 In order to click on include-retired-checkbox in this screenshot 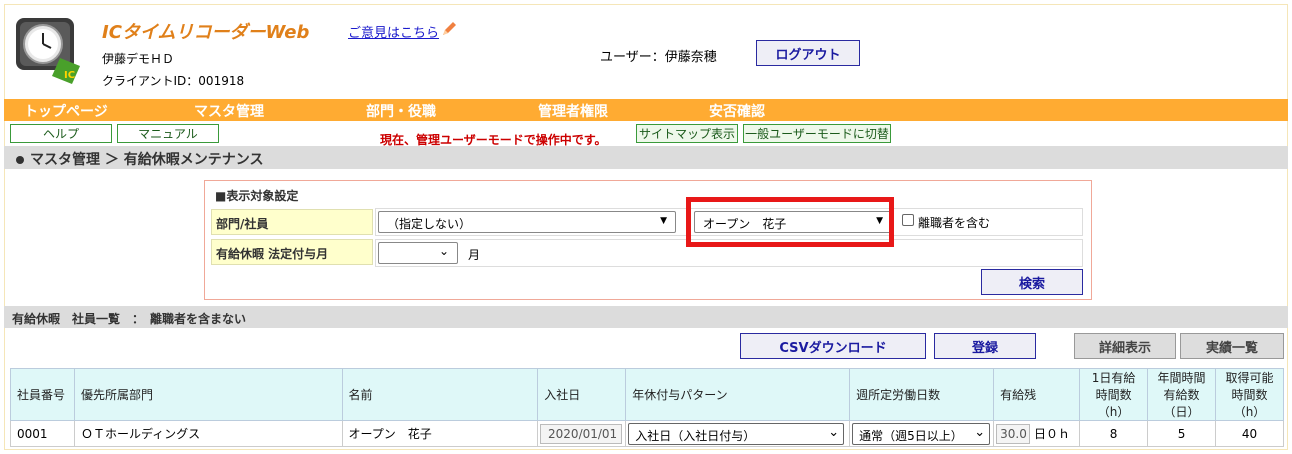, I will do `click(908, 220)`.